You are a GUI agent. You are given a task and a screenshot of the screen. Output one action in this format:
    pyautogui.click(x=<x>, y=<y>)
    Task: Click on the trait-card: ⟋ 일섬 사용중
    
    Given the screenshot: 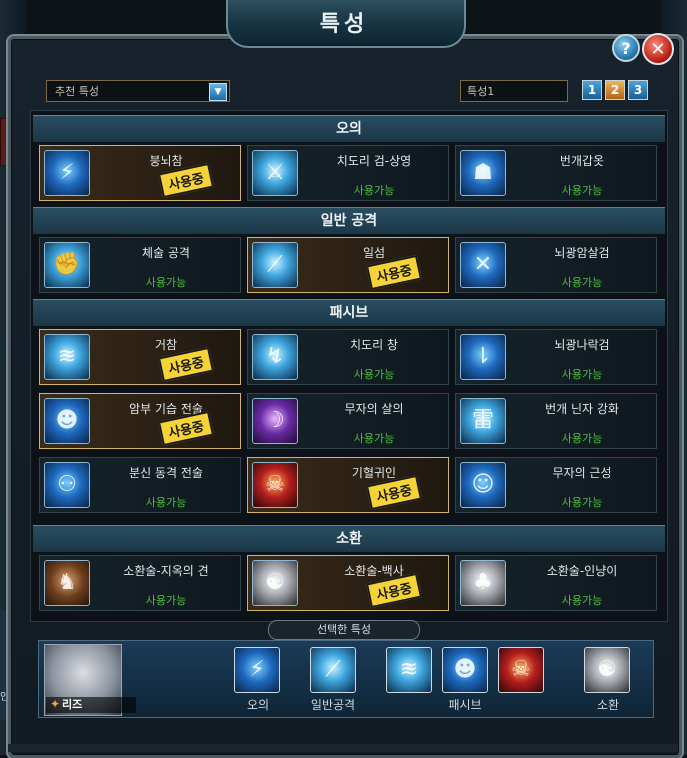 What is the action you would take?
    pyautogui.click(x=348, y=265)
    